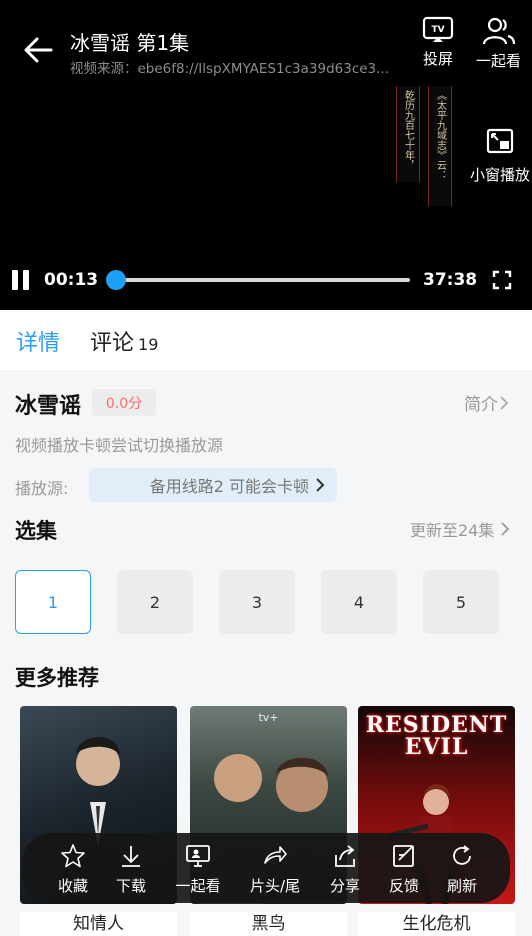  Describe the element at coordinates (124, 402) in the screenshot. I see `score-badge: 0.0分` at that location.